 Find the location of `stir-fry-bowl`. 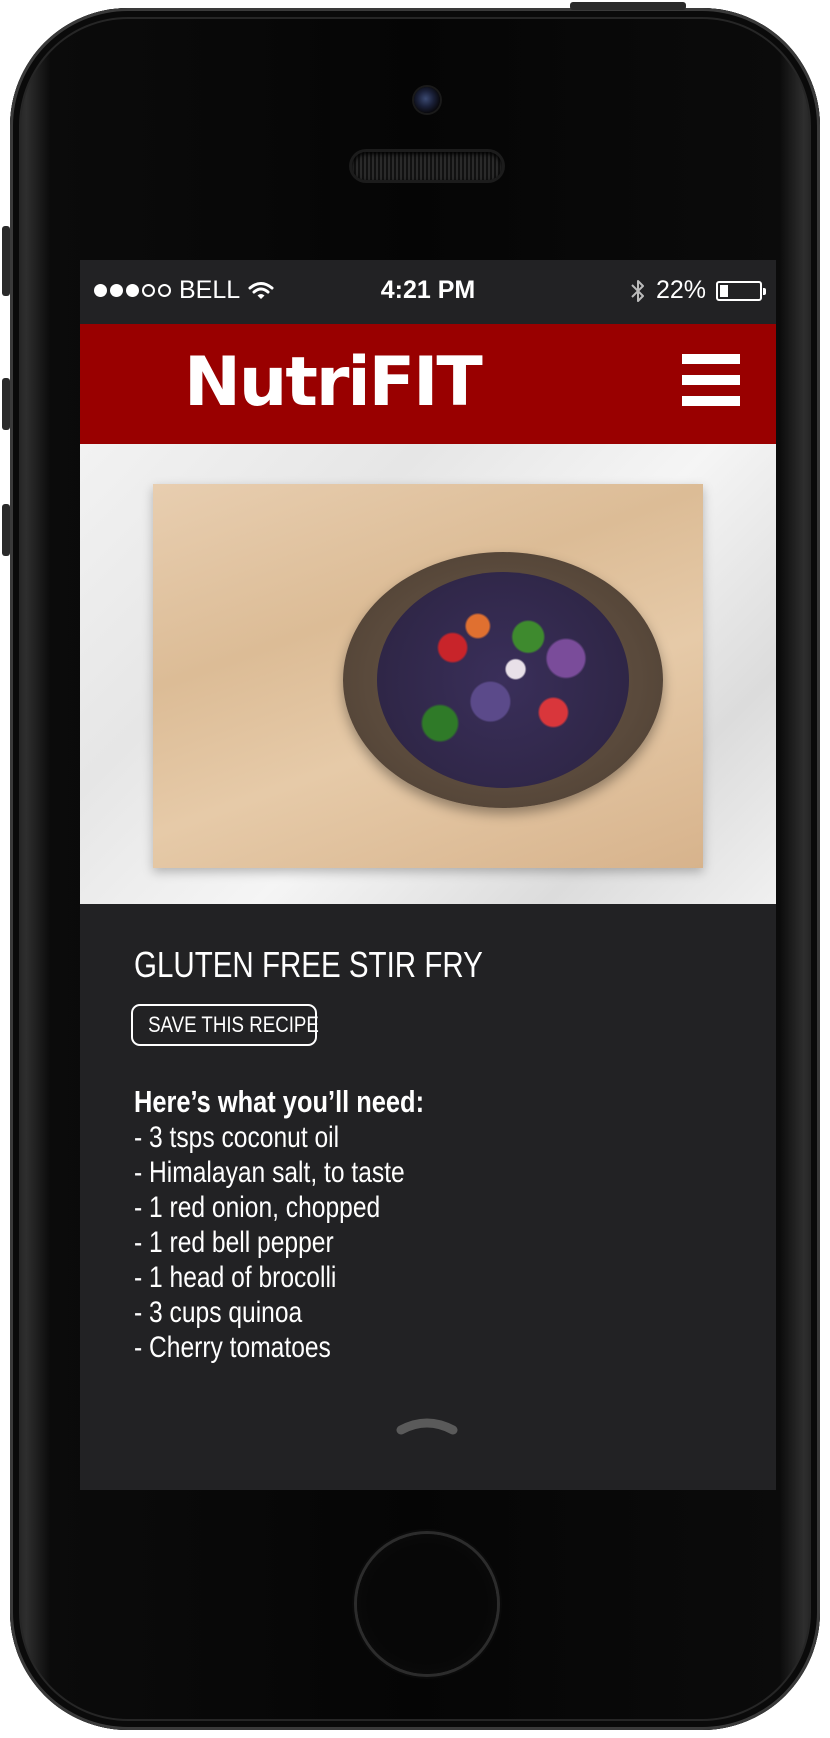

stir-fry-bowl is located at coordinates (503, 680).